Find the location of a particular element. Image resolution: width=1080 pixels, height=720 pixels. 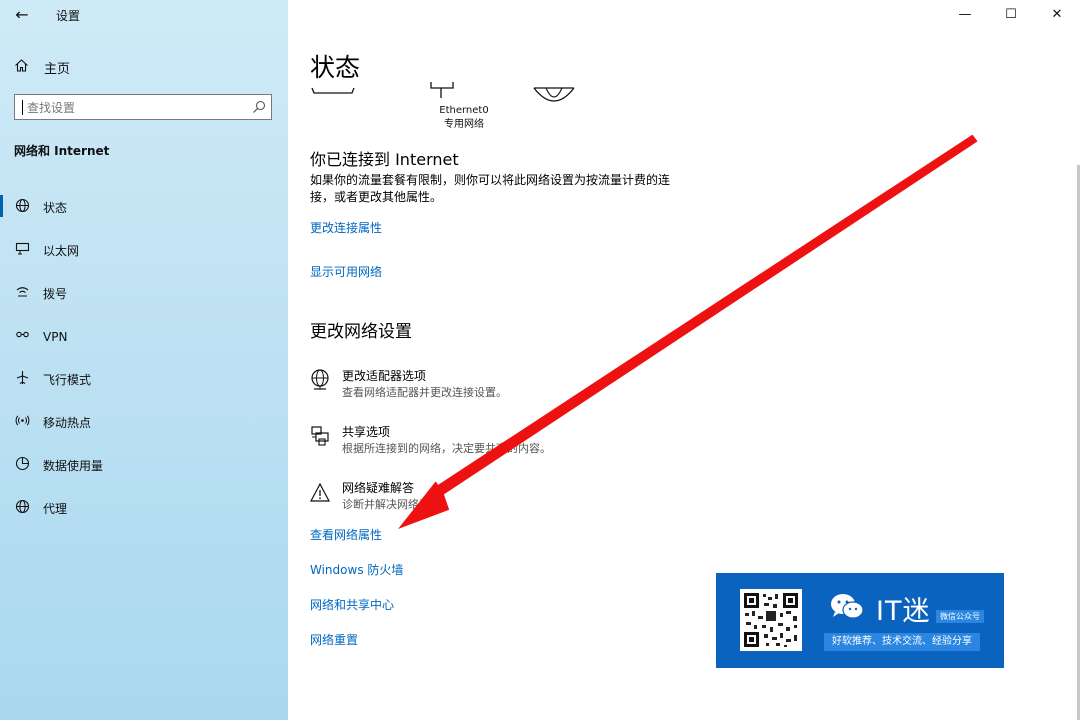

option-description: 查看网络适配器并更改连接设置。 is located at coordinates (424, 392).